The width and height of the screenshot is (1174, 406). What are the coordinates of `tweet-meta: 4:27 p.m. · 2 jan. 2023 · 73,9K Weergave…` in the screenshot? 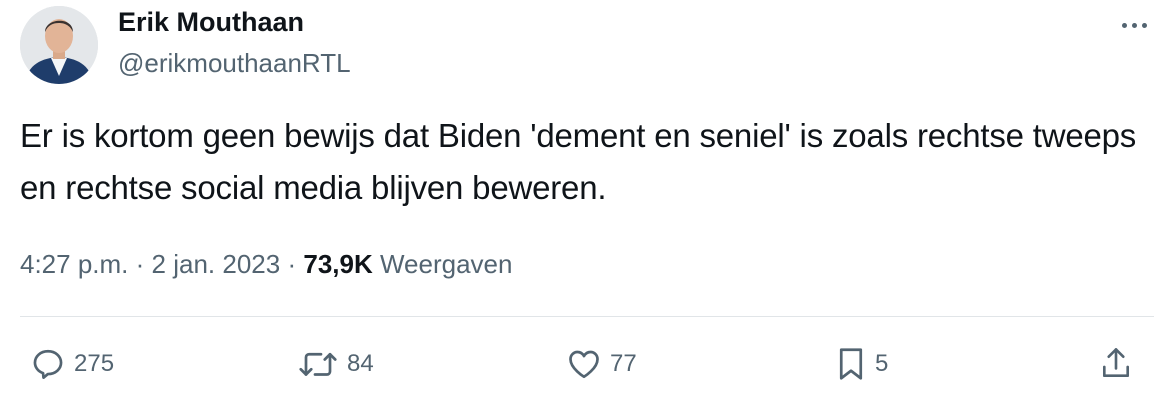 It's located at (266, 264).